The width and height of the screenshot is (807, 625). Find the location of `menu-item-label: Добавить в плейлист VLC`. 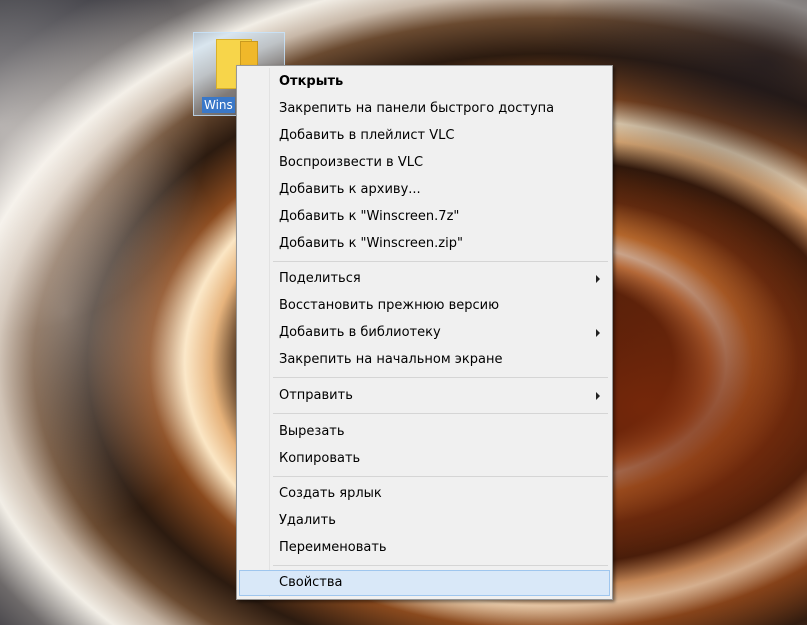

menu-item-label: Добавить в плейлист VLC is located at coordinates (367, 135).